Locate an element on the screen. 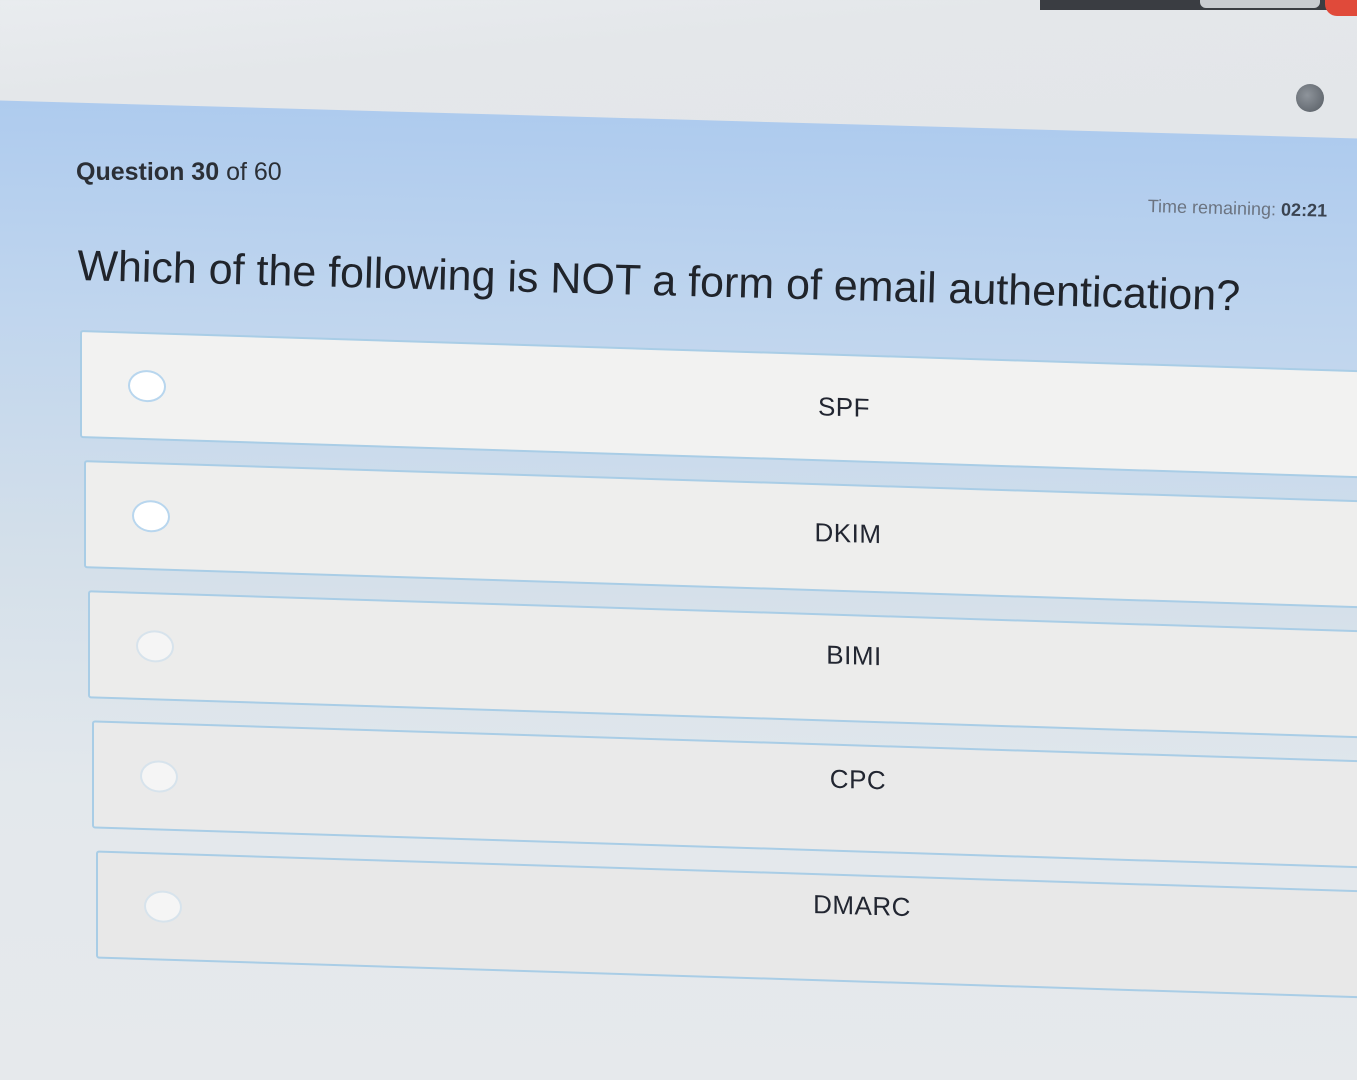 The image size is (1357, 1080). answer-option-cpc: CPC is located at coordinates (724, 794).